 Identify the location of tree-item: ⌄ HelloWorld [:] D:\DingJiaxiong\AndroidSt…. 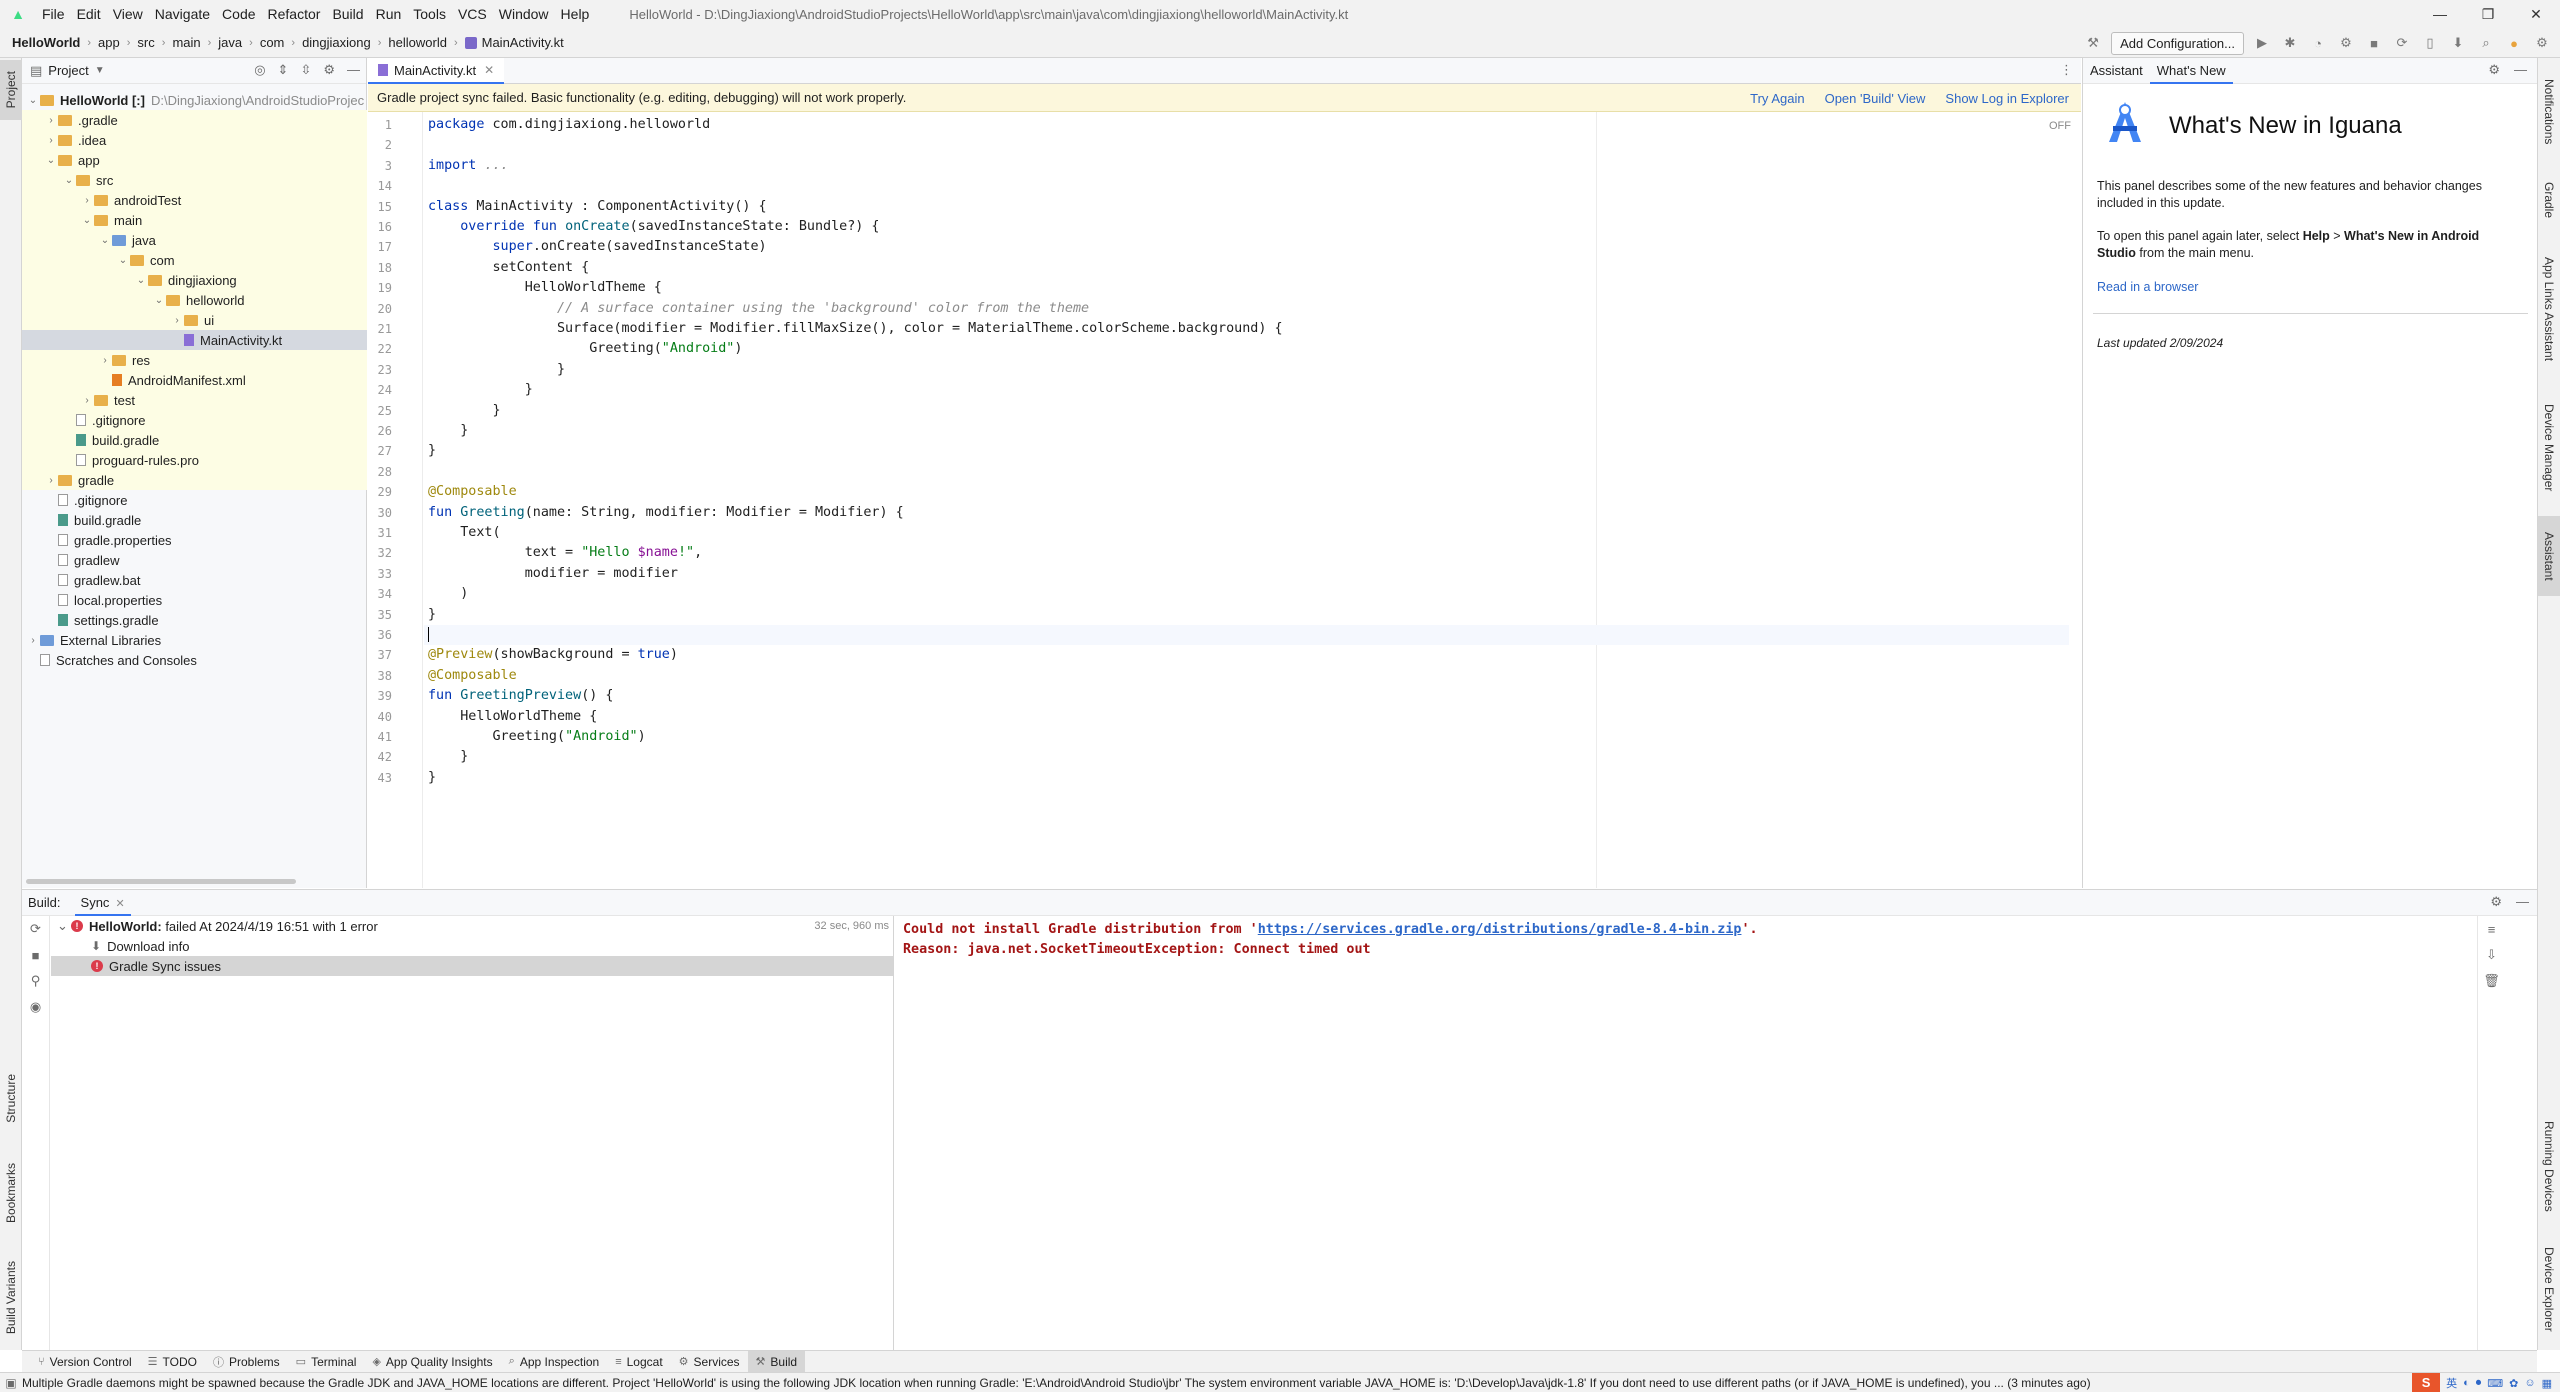
(194, 100).